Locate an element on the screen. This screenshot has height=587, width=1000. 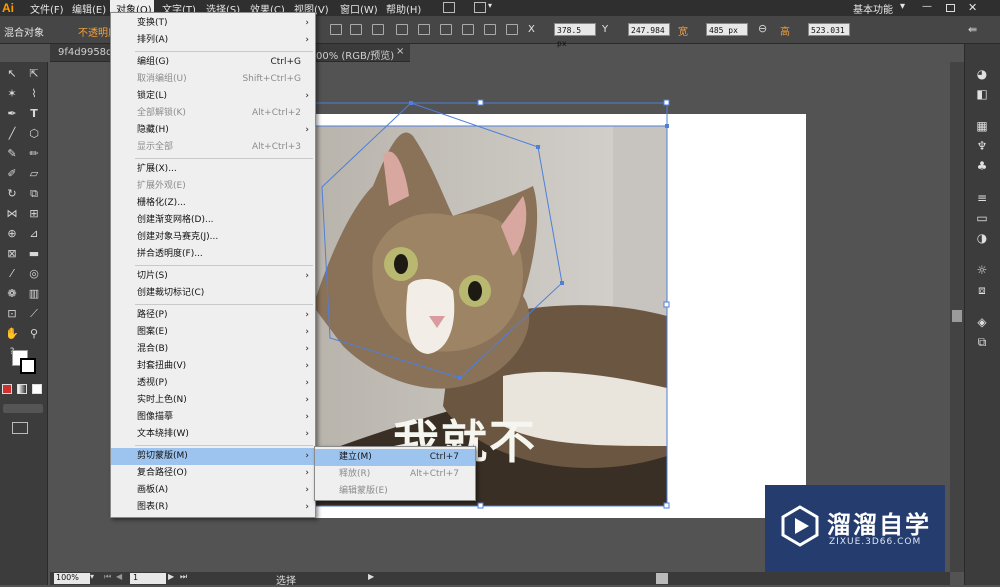
menu-item-perspective: 透视(P) › is located at coordinates (213, 383).